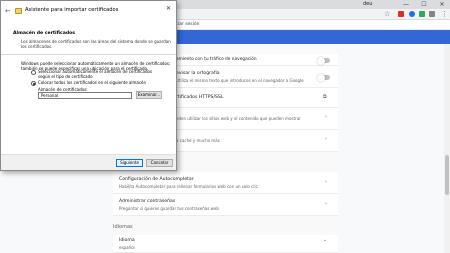 The height and width of the screenshot is (253, 450). I want to click on close-window-button: ✕, so click(441, 4).